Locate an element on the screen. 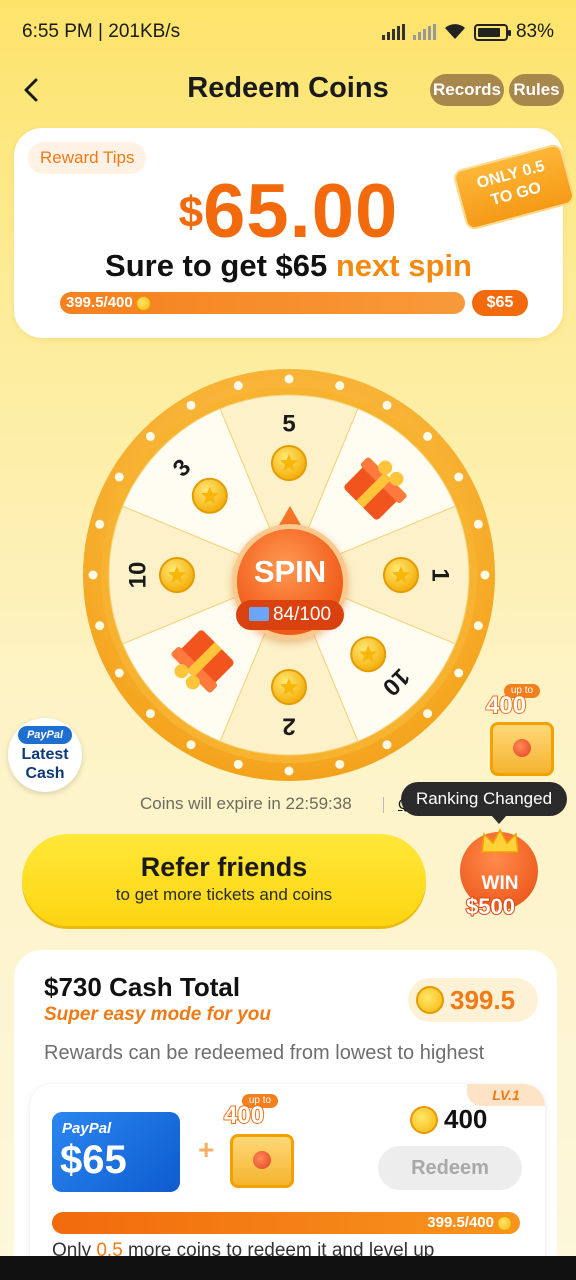 Image resolution: width=576 pixels, height=1280 pixels. spin-label: SPIN is located at coordinates (290, 571).